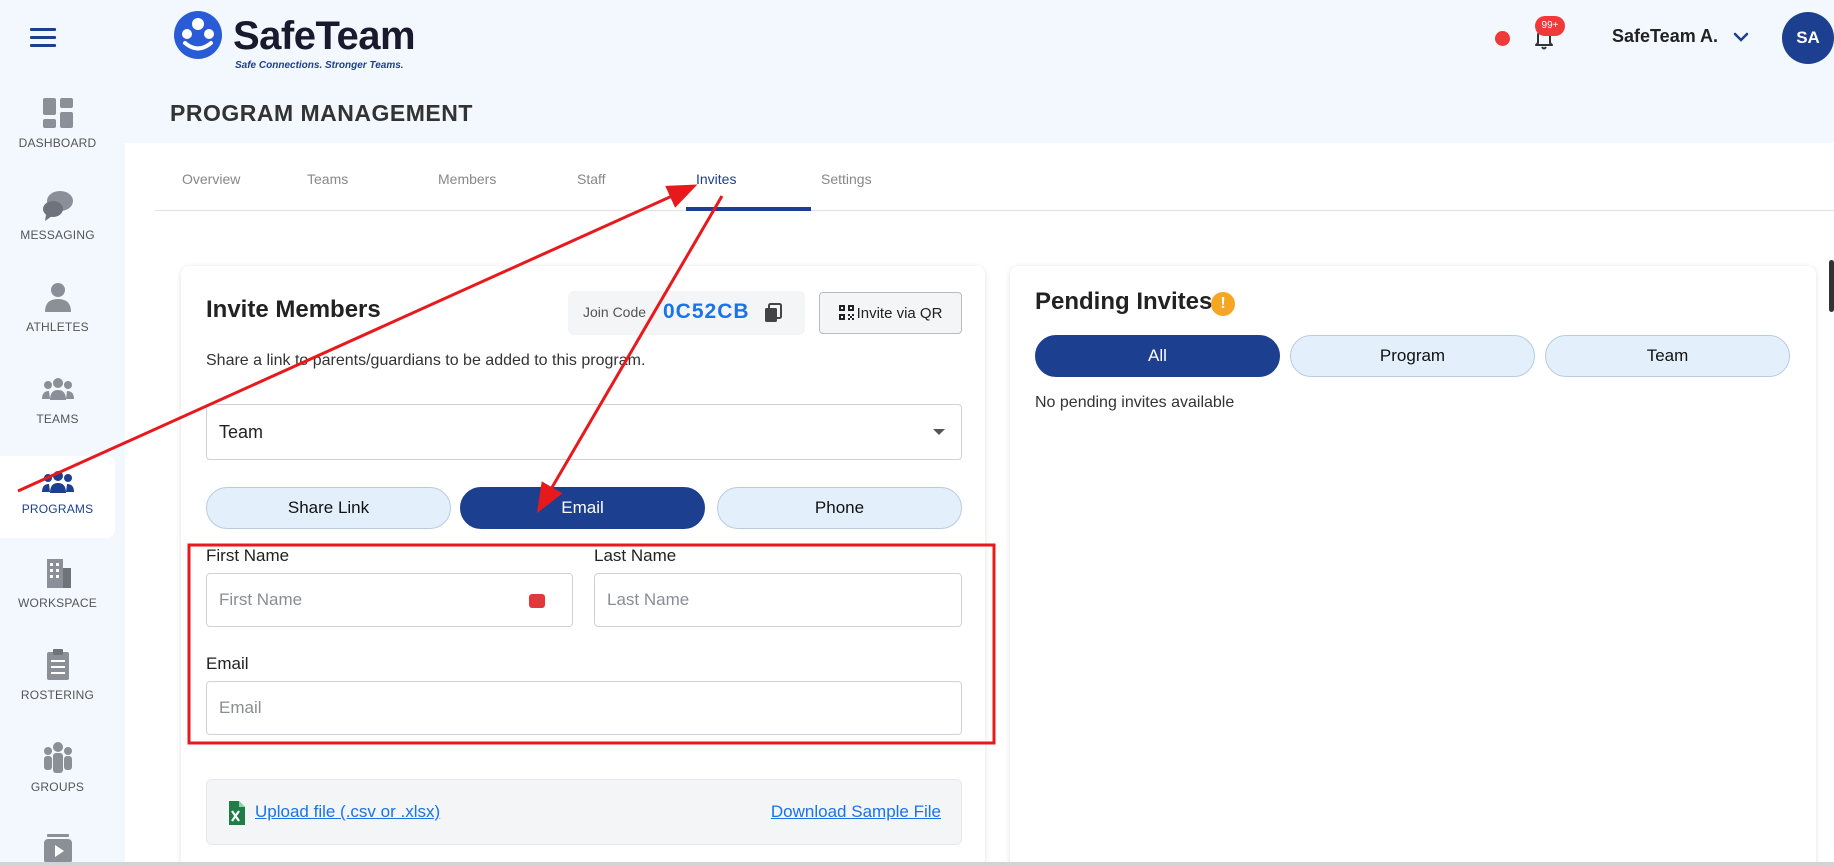  What do you see at coordinates (43, 38) in the screenshot?
I see `menu-icon` at bounding box center [43, 38].